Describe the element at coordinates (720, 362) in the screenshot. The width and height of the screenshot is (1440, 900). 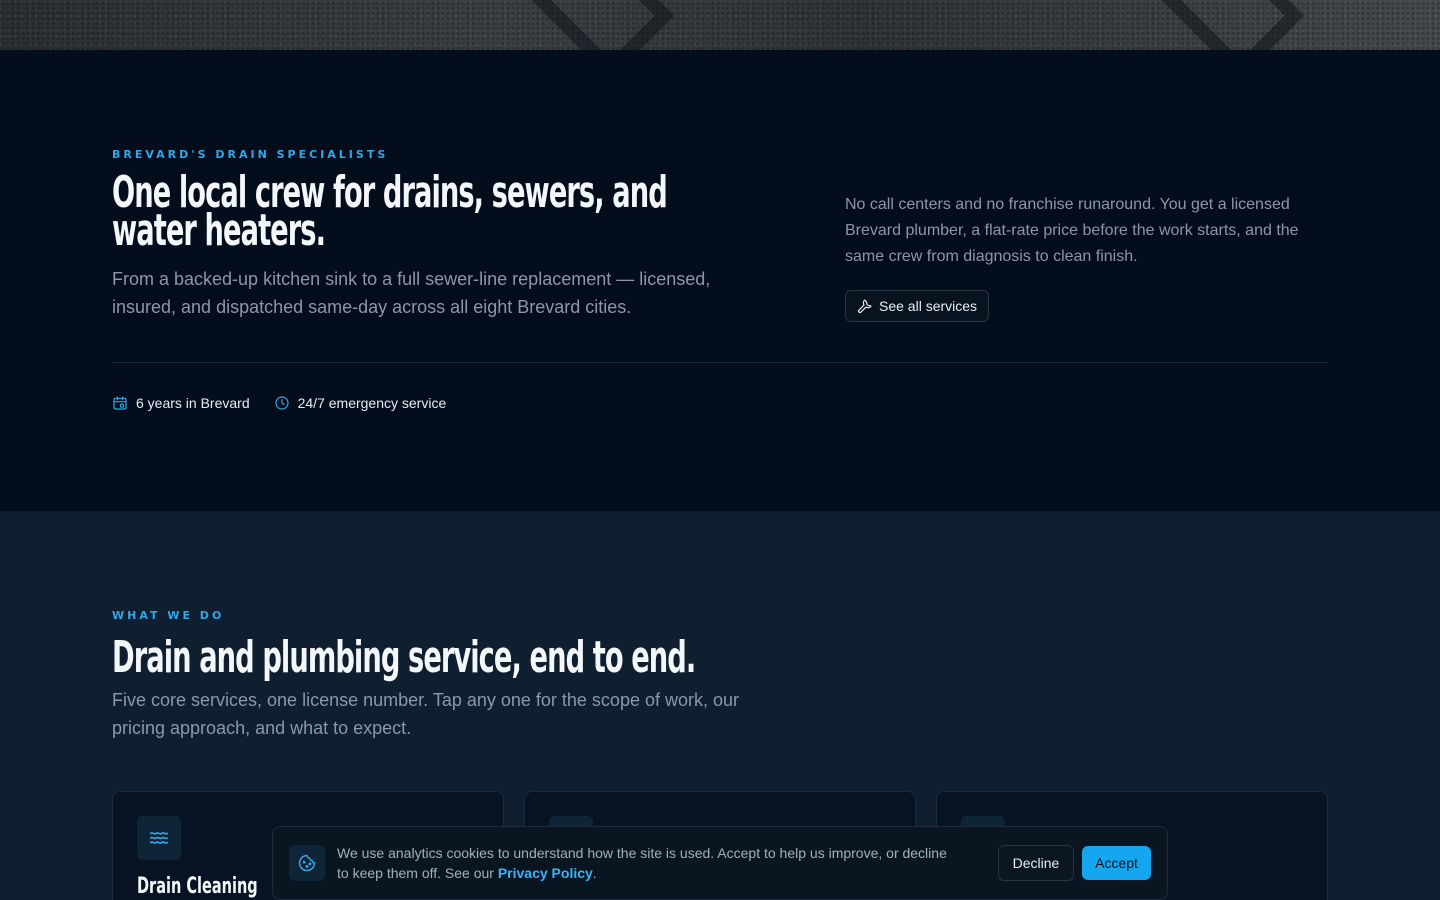
I see `section-divider` at that location.